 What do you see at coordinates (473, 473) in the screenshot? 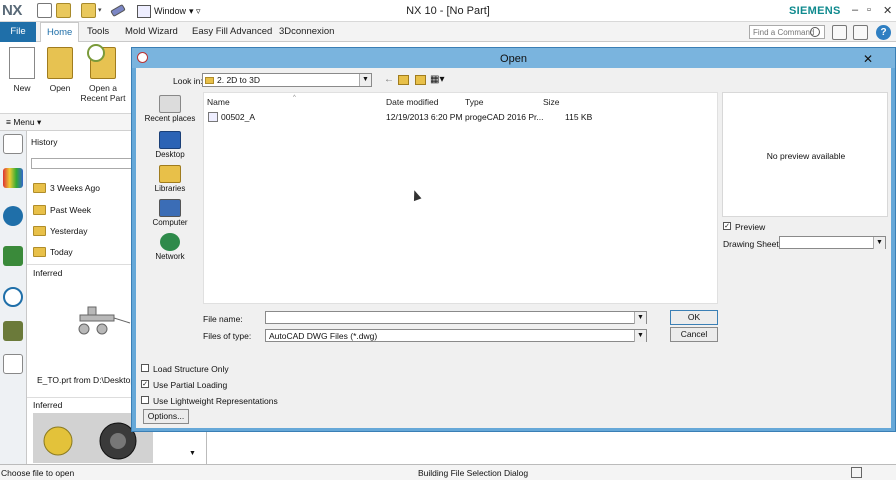
I see `status-message: Building File Selection Dialog` at bounding box center [473, 473].